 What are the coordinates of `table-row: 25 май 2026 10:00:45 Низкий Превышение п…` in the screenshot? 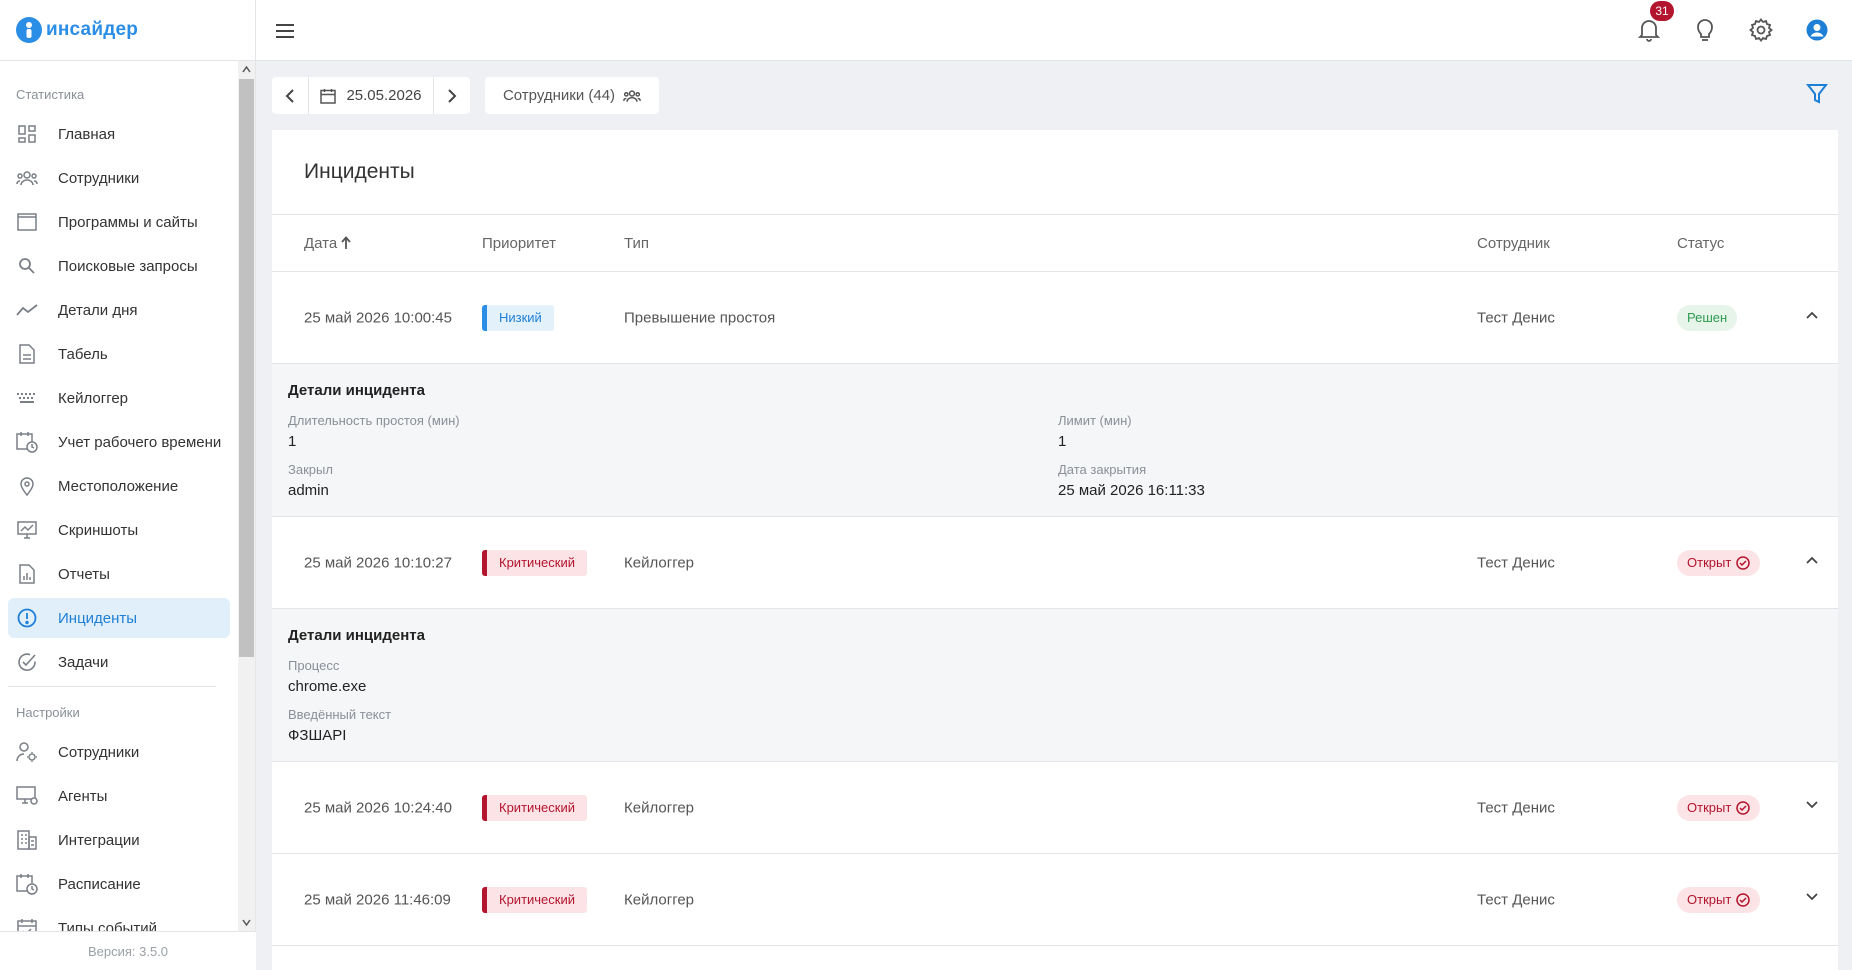 It's located at (1055, 318).